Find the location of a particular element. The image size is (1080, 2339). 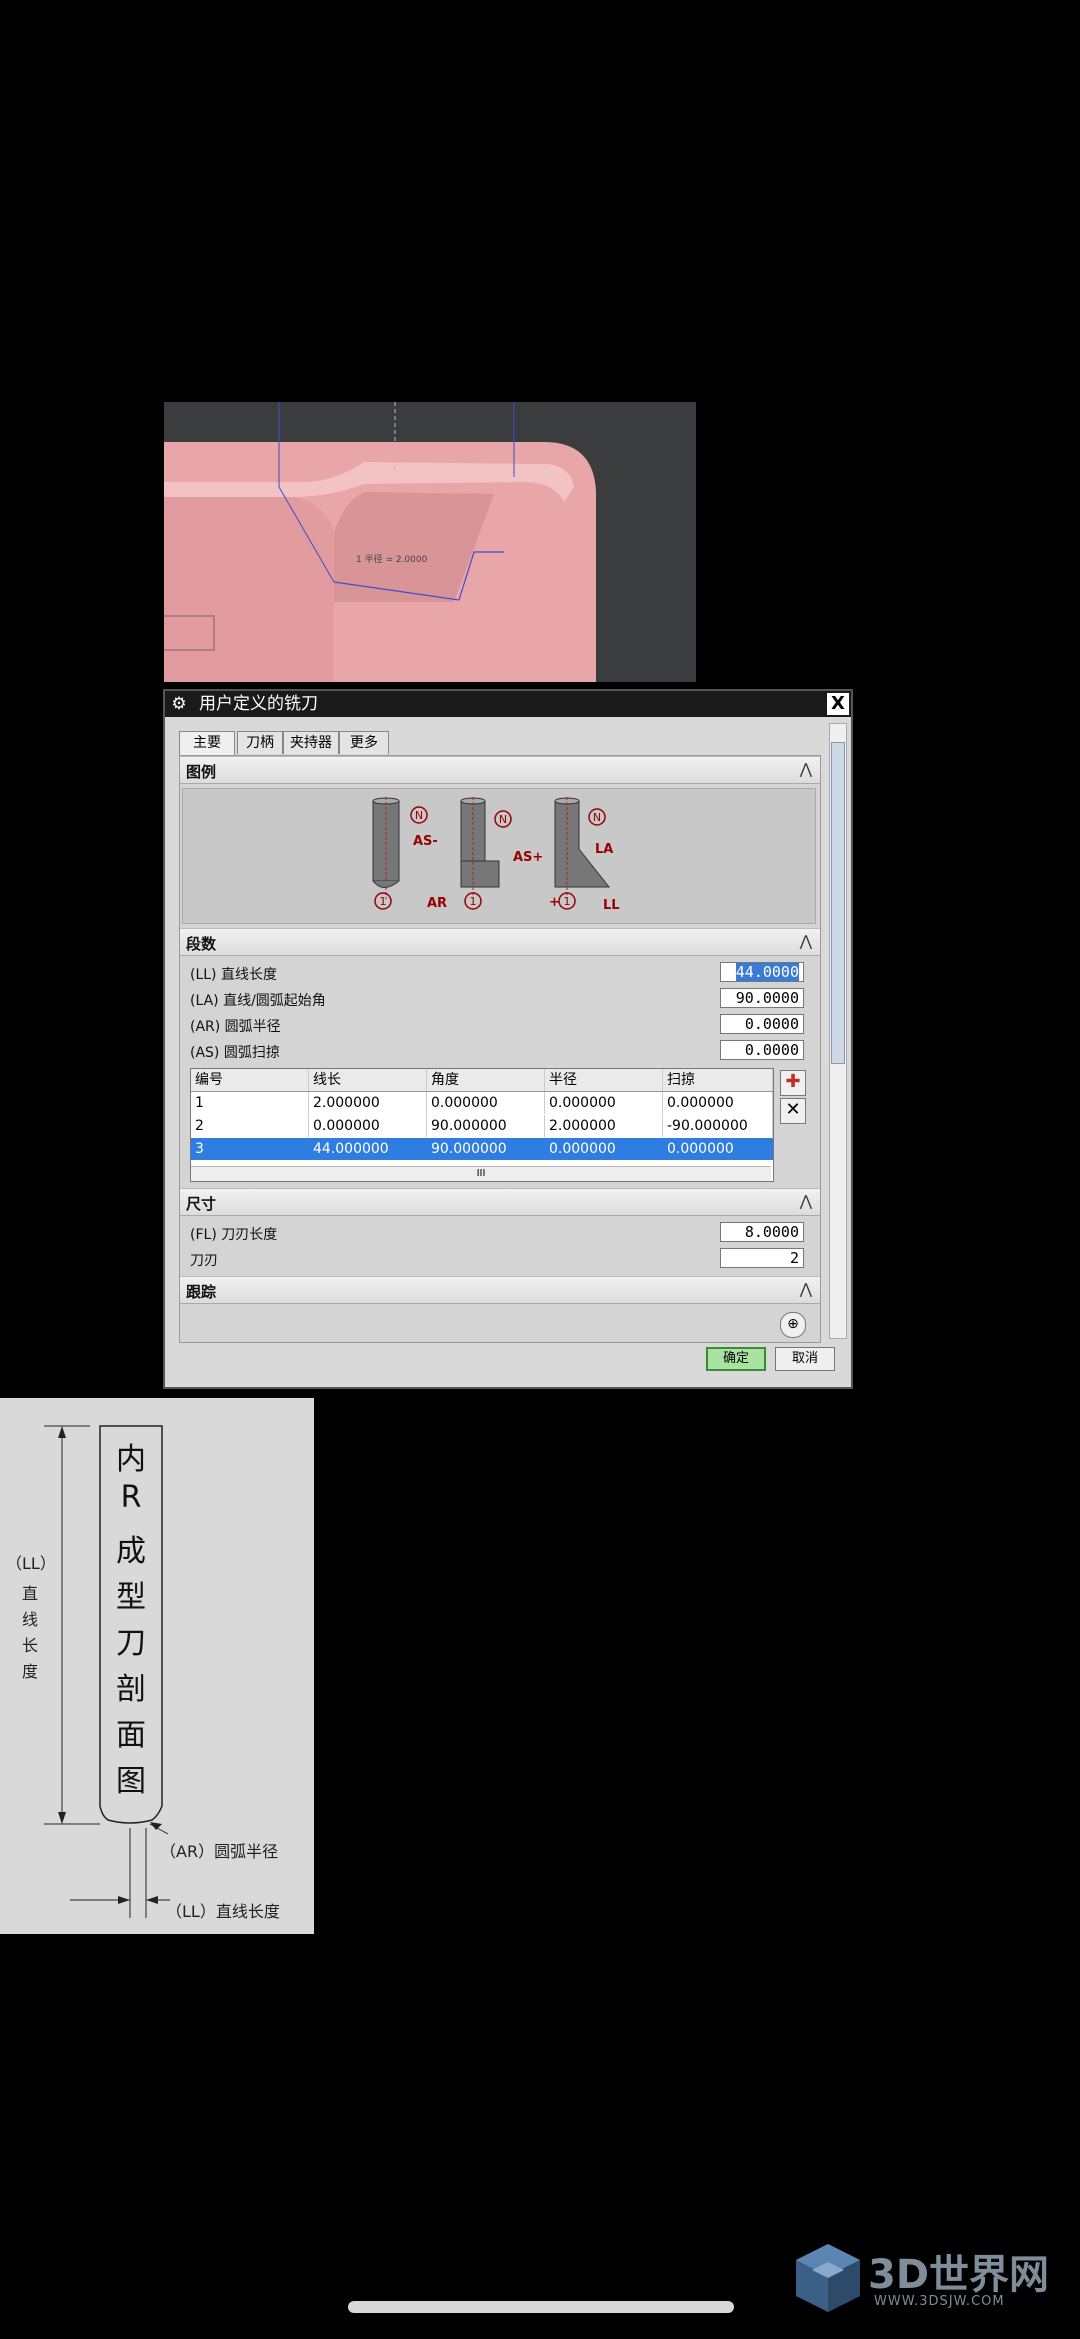

dialog-title: 用户定义的铣刀 is located at coordinates (258, 704).